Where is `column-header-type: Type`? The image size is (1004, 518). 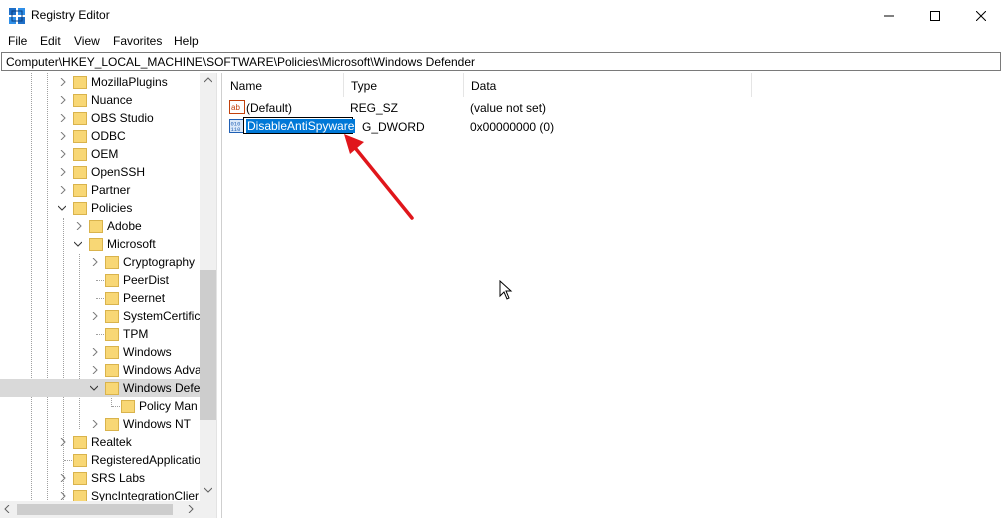
column-header-type: Type is located at coordinates (403, 85).